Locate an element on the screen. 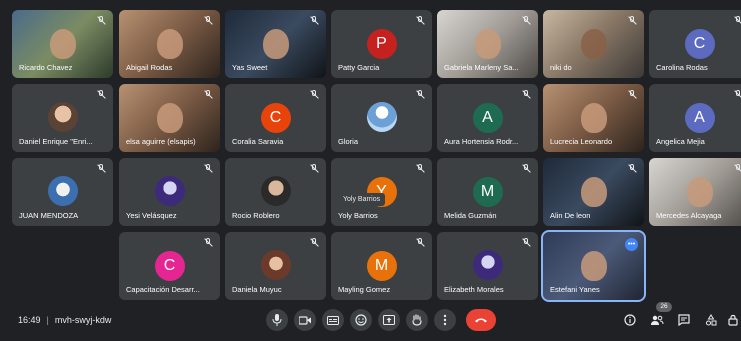 The width and height of the screenshot is (741, 341). more-options-icon is located at coordinates (445, 320).